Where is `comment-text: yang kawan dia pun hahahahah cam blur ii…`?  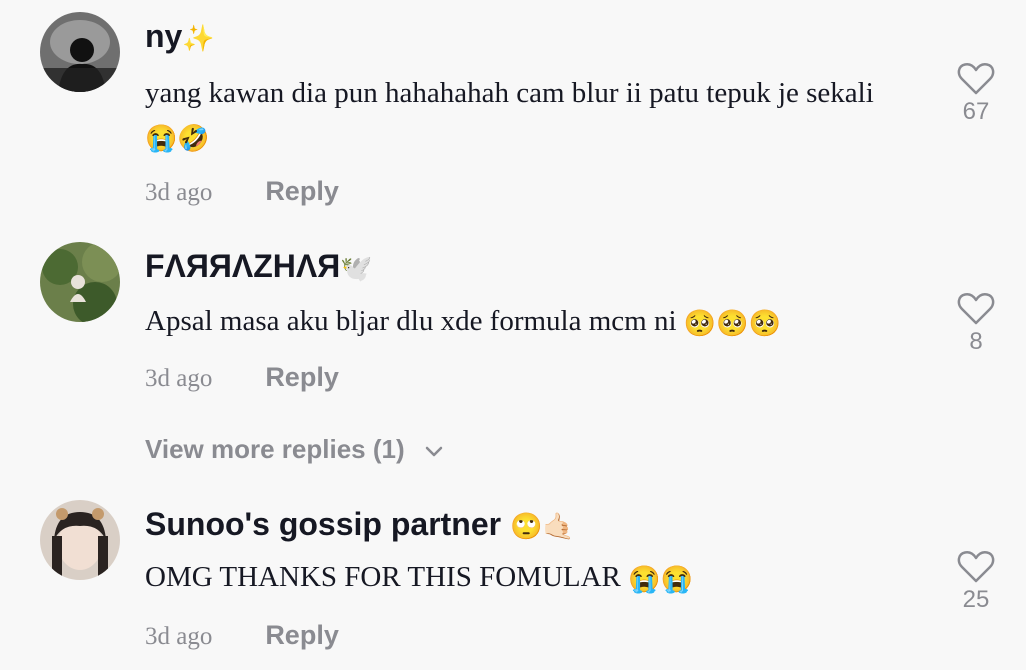
comment-text: yang kawan dia pun hahahahah cam blur ii… is located at coordinates (525, 116).